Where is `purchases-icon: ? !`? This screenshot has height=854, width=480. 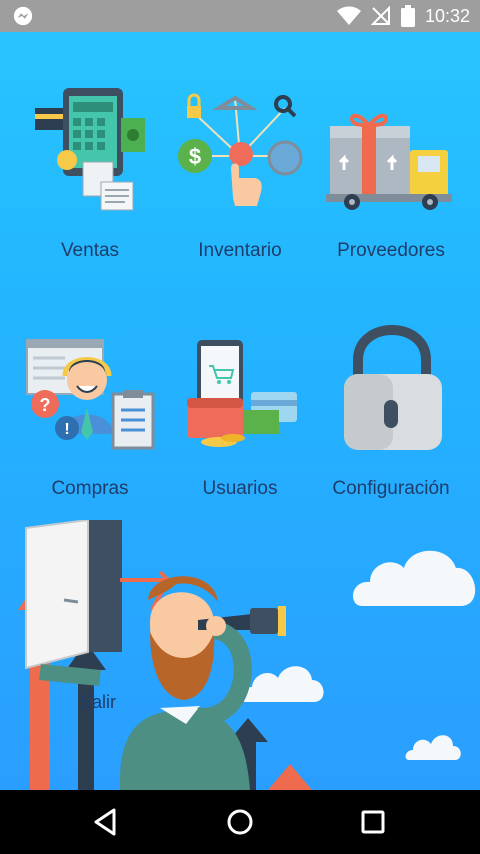
purchases-icon: ? ! is located at coordinates (90, 394).